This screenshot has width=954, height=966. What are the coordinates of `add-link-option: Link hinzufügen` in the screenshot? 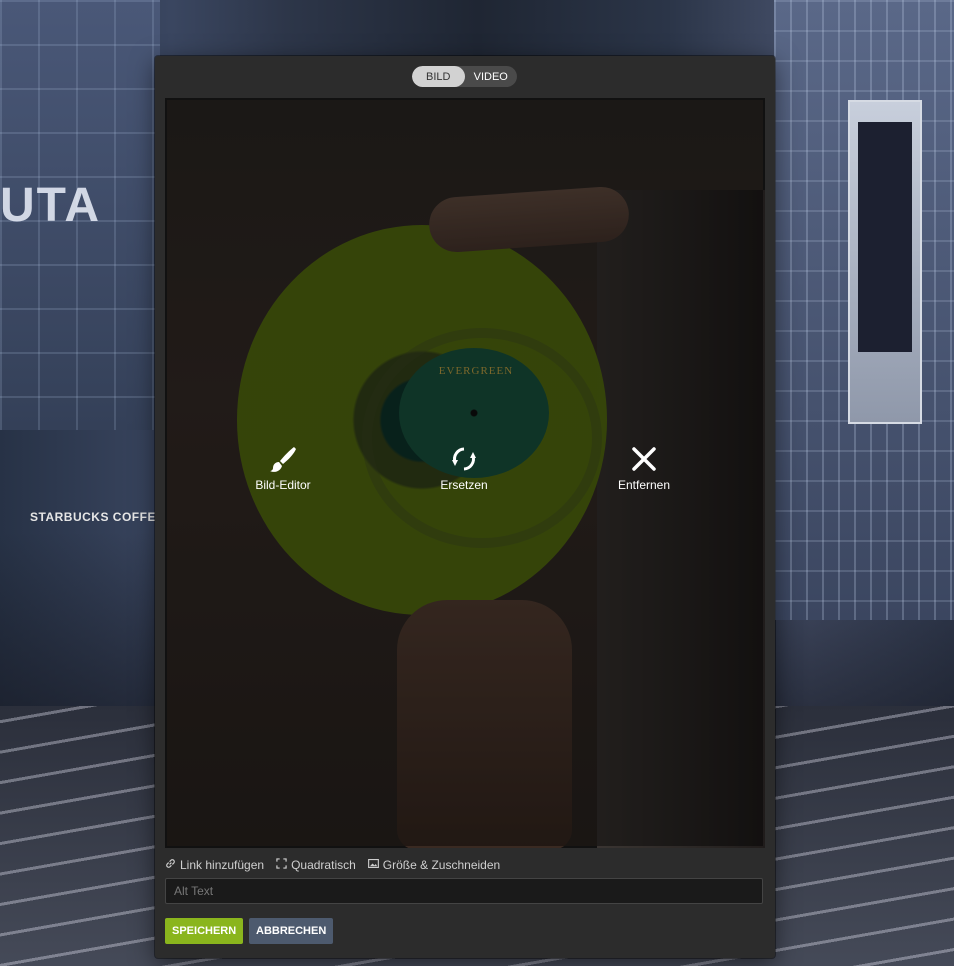 It's located at (214, 865).